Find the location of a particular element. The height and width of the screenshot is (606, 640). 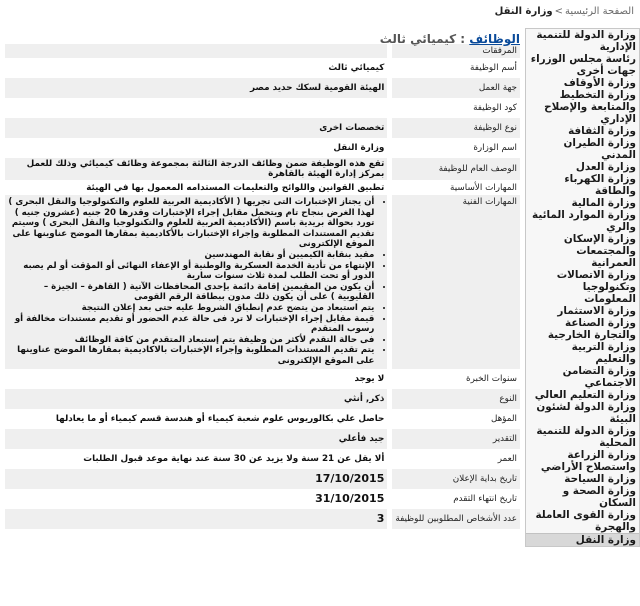

label-employer: جهة العمل is located at coordinates (454, 88).